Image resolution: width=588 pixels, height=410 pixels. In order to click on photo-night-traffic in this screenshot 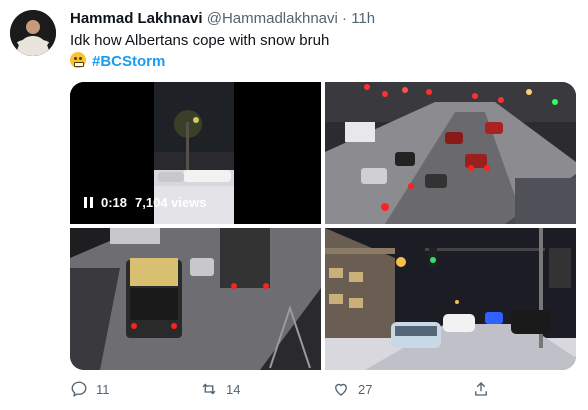, I will do `click(450, 153)`.